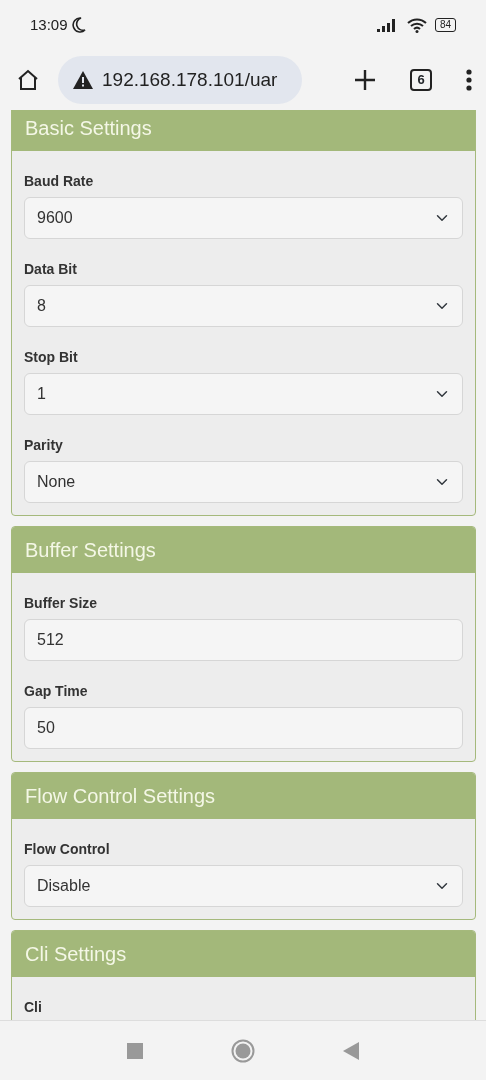 Image resolution: width=486 pixels, height=1080 pixels. Describe the element at coordinates (49, 24) in the screenshot. I see `status-time: 13:09` at that location.